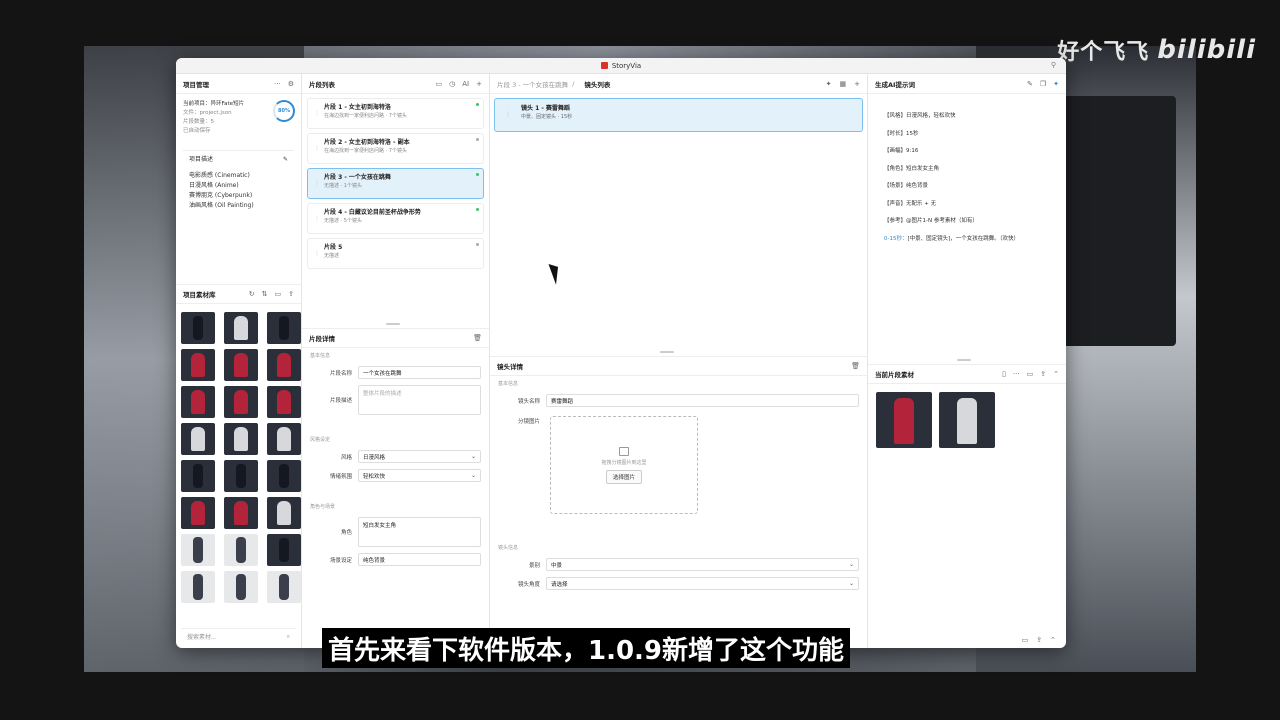 This screenshot has height=720, width=1280. What do you see at coordinates (1004, 374) in the screenshot?
I see `phone-icon: ▯` at bounding box center [1004, 374].